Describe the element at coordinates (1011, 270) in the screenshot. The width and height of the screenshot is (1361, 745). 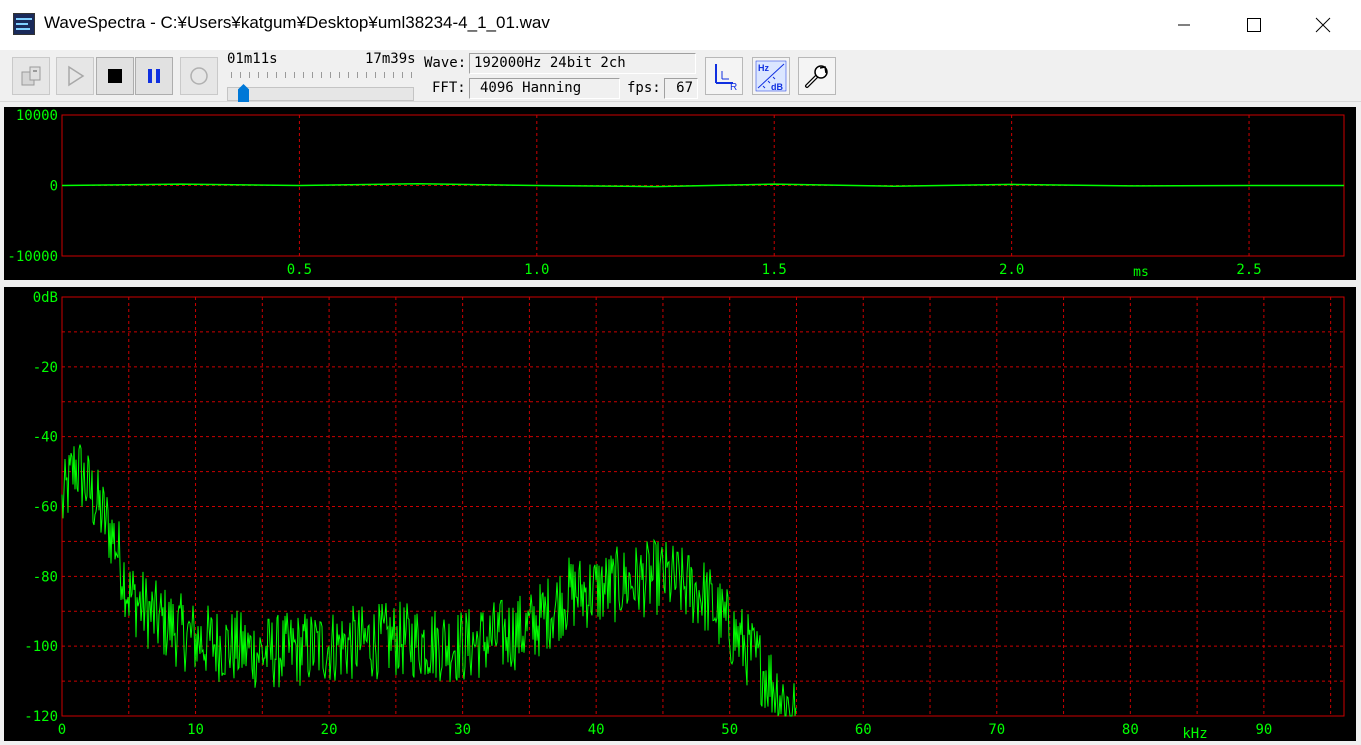
I see `waveform-x-tick-label: 2.0` at that location.